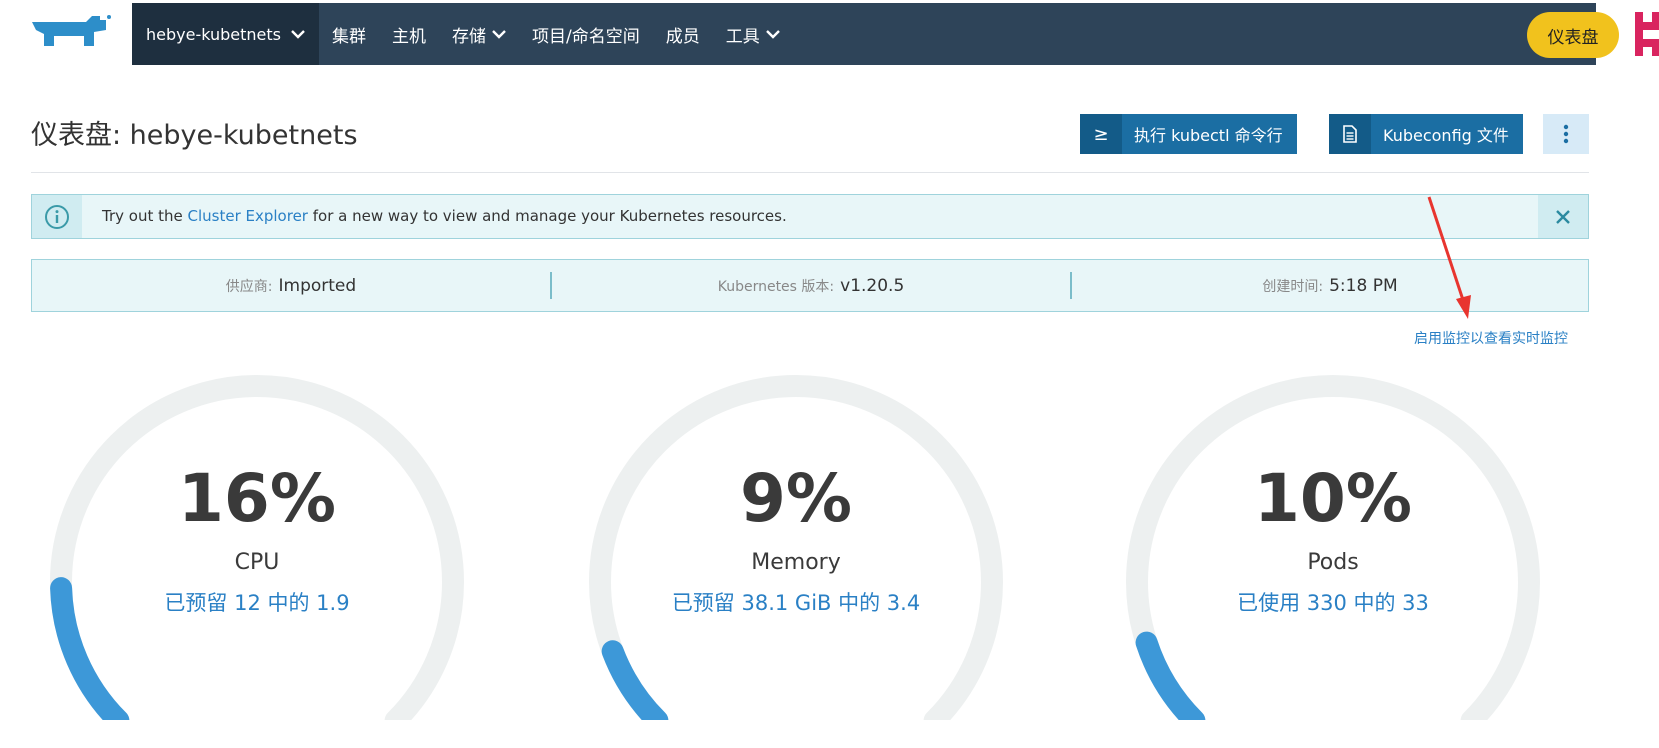 The image size is (1659, 748). I want to click on kubectl-shell-label: 执行 kubectl 命令行, so click(1208, 135).